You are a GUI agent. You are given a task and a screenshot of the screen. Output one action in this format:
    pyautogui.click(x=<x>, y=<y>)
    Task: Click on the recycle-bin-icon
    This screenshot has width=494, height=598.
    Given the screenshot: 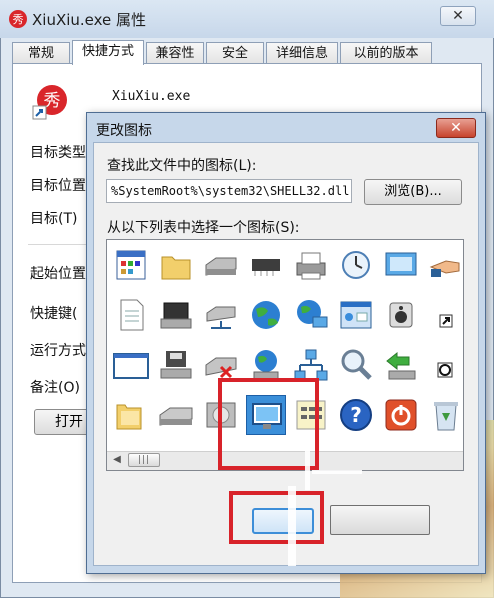 What is the action you would take?
    pyautogui.click(x=444, y=415)
    